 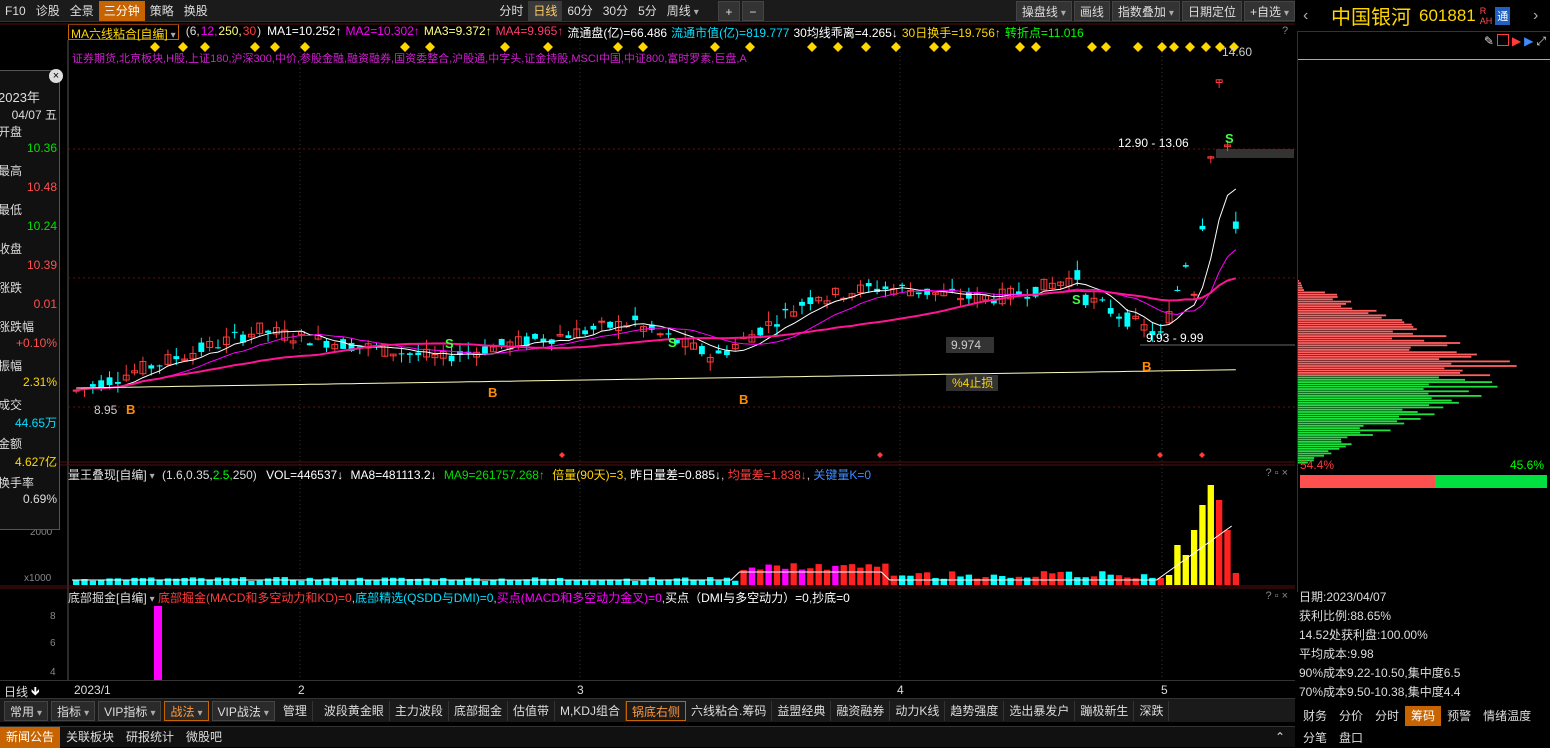 I want to click on close-icon: ×, so click(x=56, y=76).